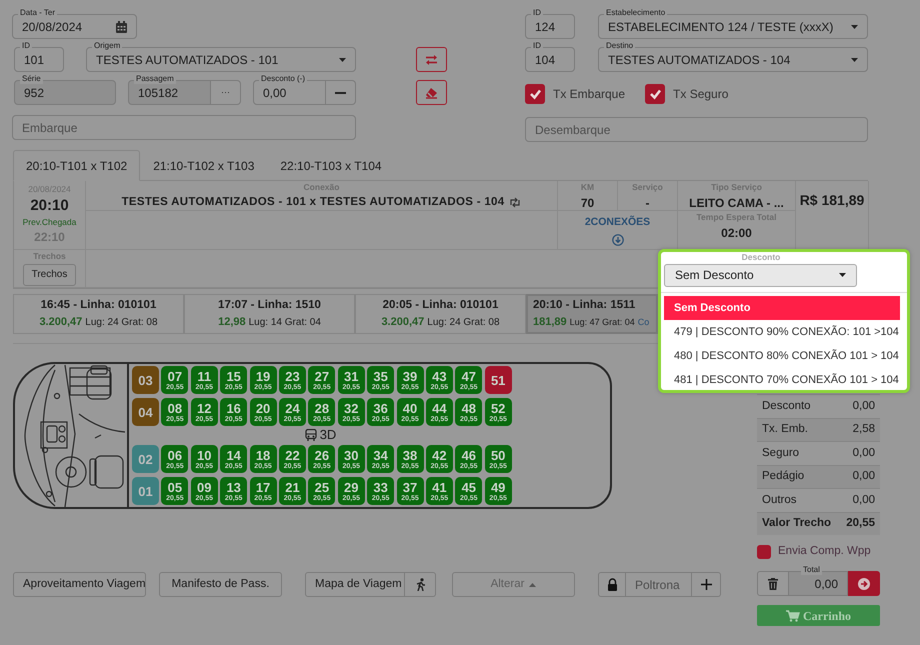 The width and height of the screenshot is (920, 645). I want to click on input-field: Poltrona, so click(659, 584).